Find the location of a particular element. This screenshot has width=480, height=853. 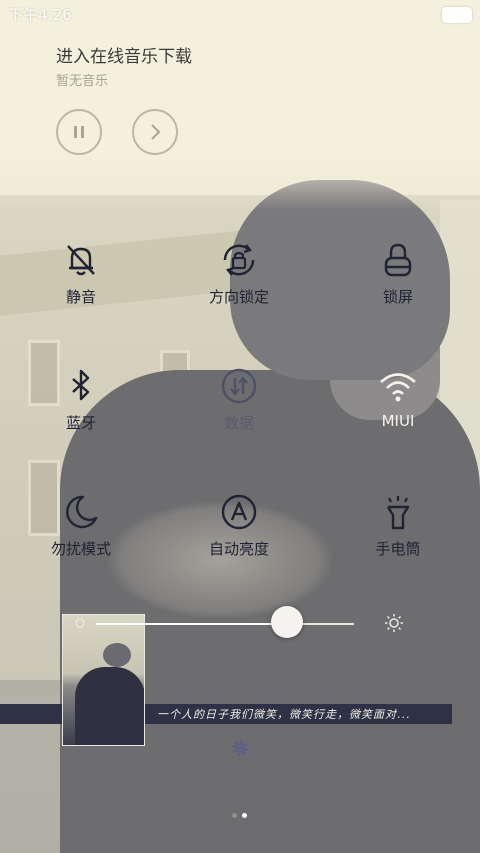

brightness-high-icon is located at coordinates (394, 623).